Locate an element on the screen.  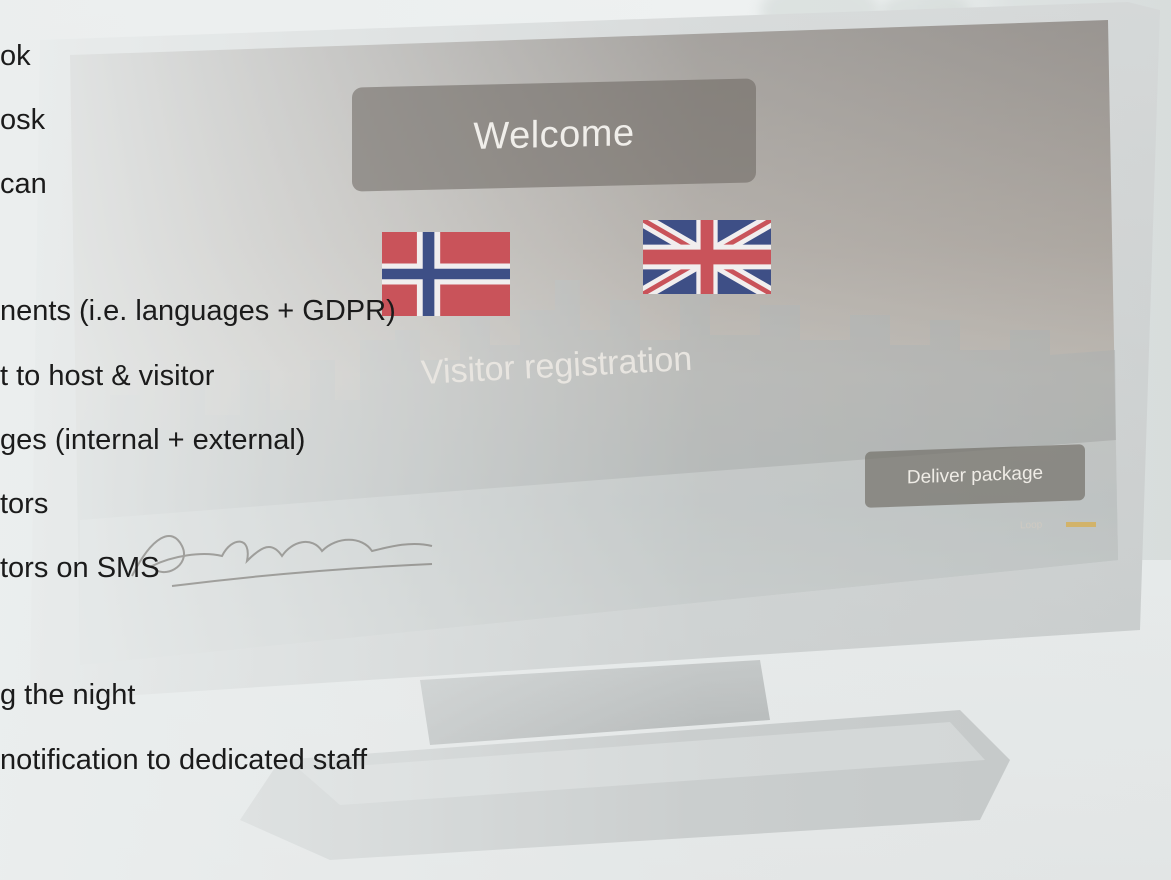
bullet-line: nents (i.e. languages + GDPR) is located at coordinates (198, 311).